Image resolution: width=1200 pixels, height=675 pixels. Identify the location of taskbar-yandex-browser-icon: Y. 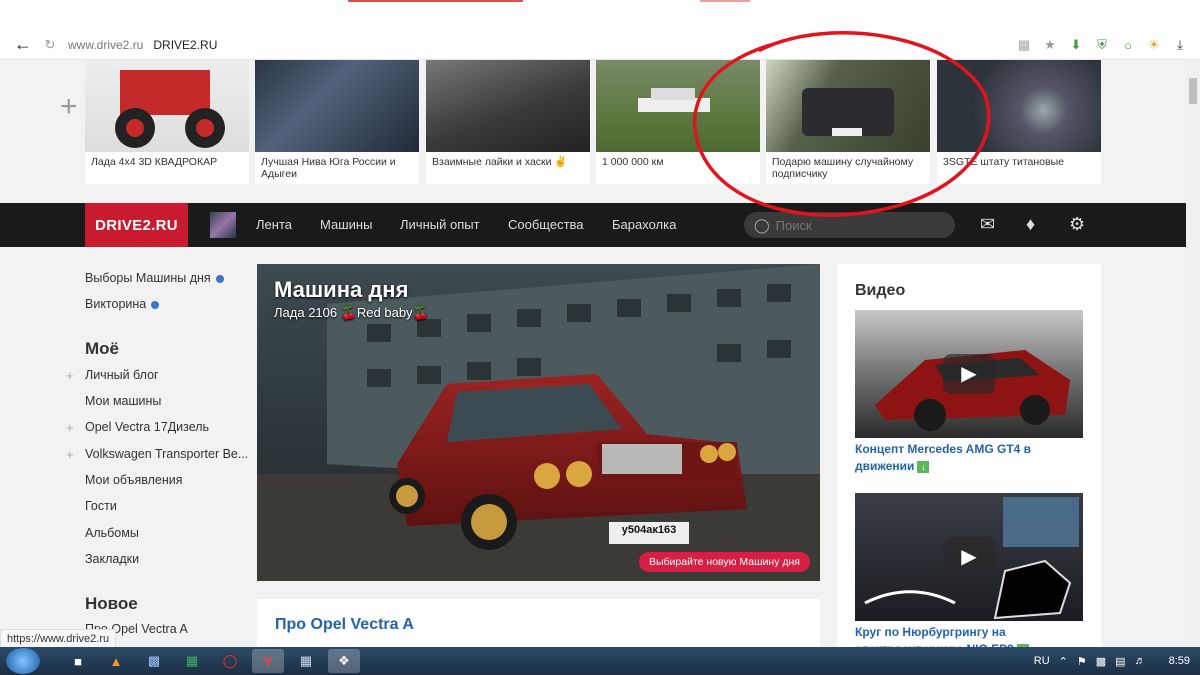
(268, 661).